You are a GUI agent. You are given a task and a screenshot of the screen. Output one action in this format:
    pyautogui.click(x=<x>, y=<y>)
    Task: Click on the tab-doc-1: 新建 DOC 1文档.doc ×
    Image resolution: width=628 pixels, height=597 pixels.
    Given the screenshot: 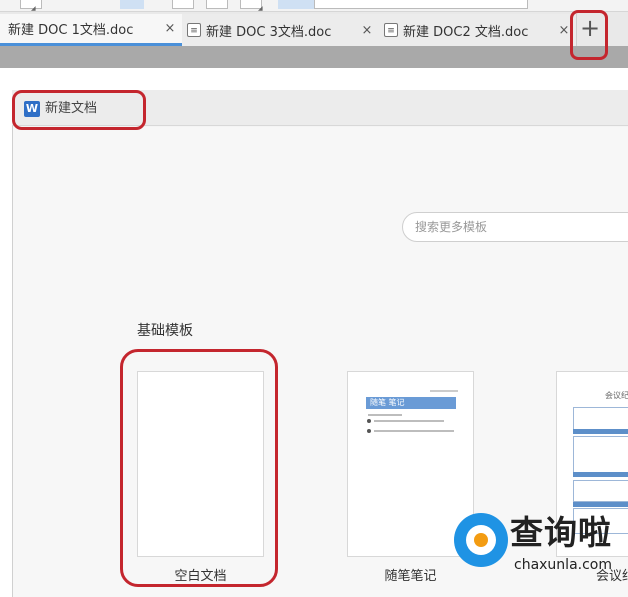 What is the action you would take?
    pyautogui.click(x=91, y=30)
    